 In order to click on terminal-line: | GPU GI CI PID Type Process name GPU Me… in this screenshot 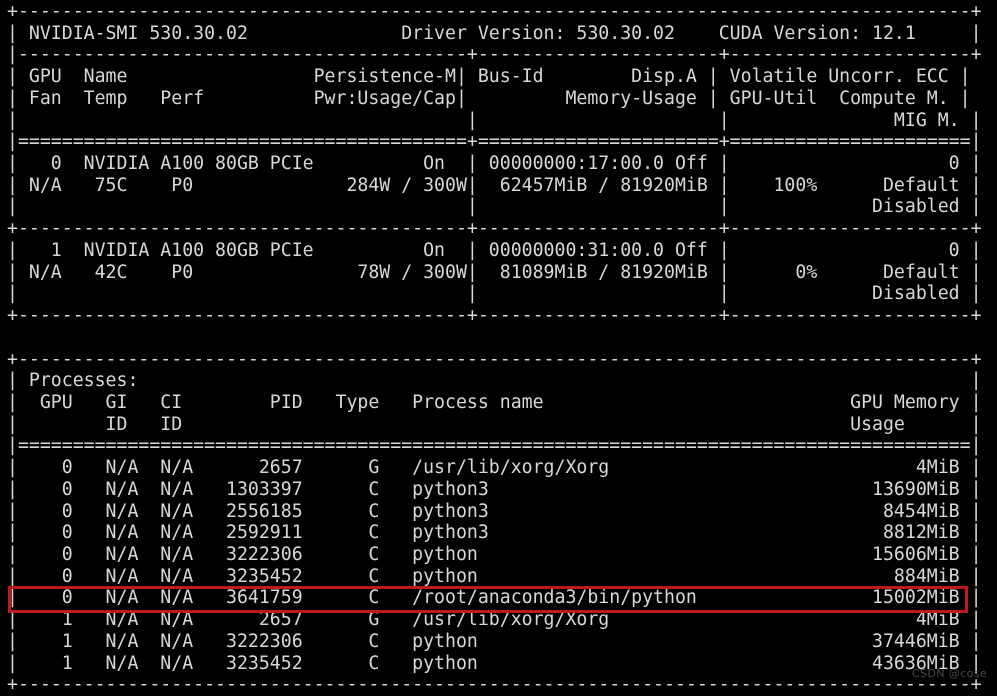, I will do `click(494, 402)`.